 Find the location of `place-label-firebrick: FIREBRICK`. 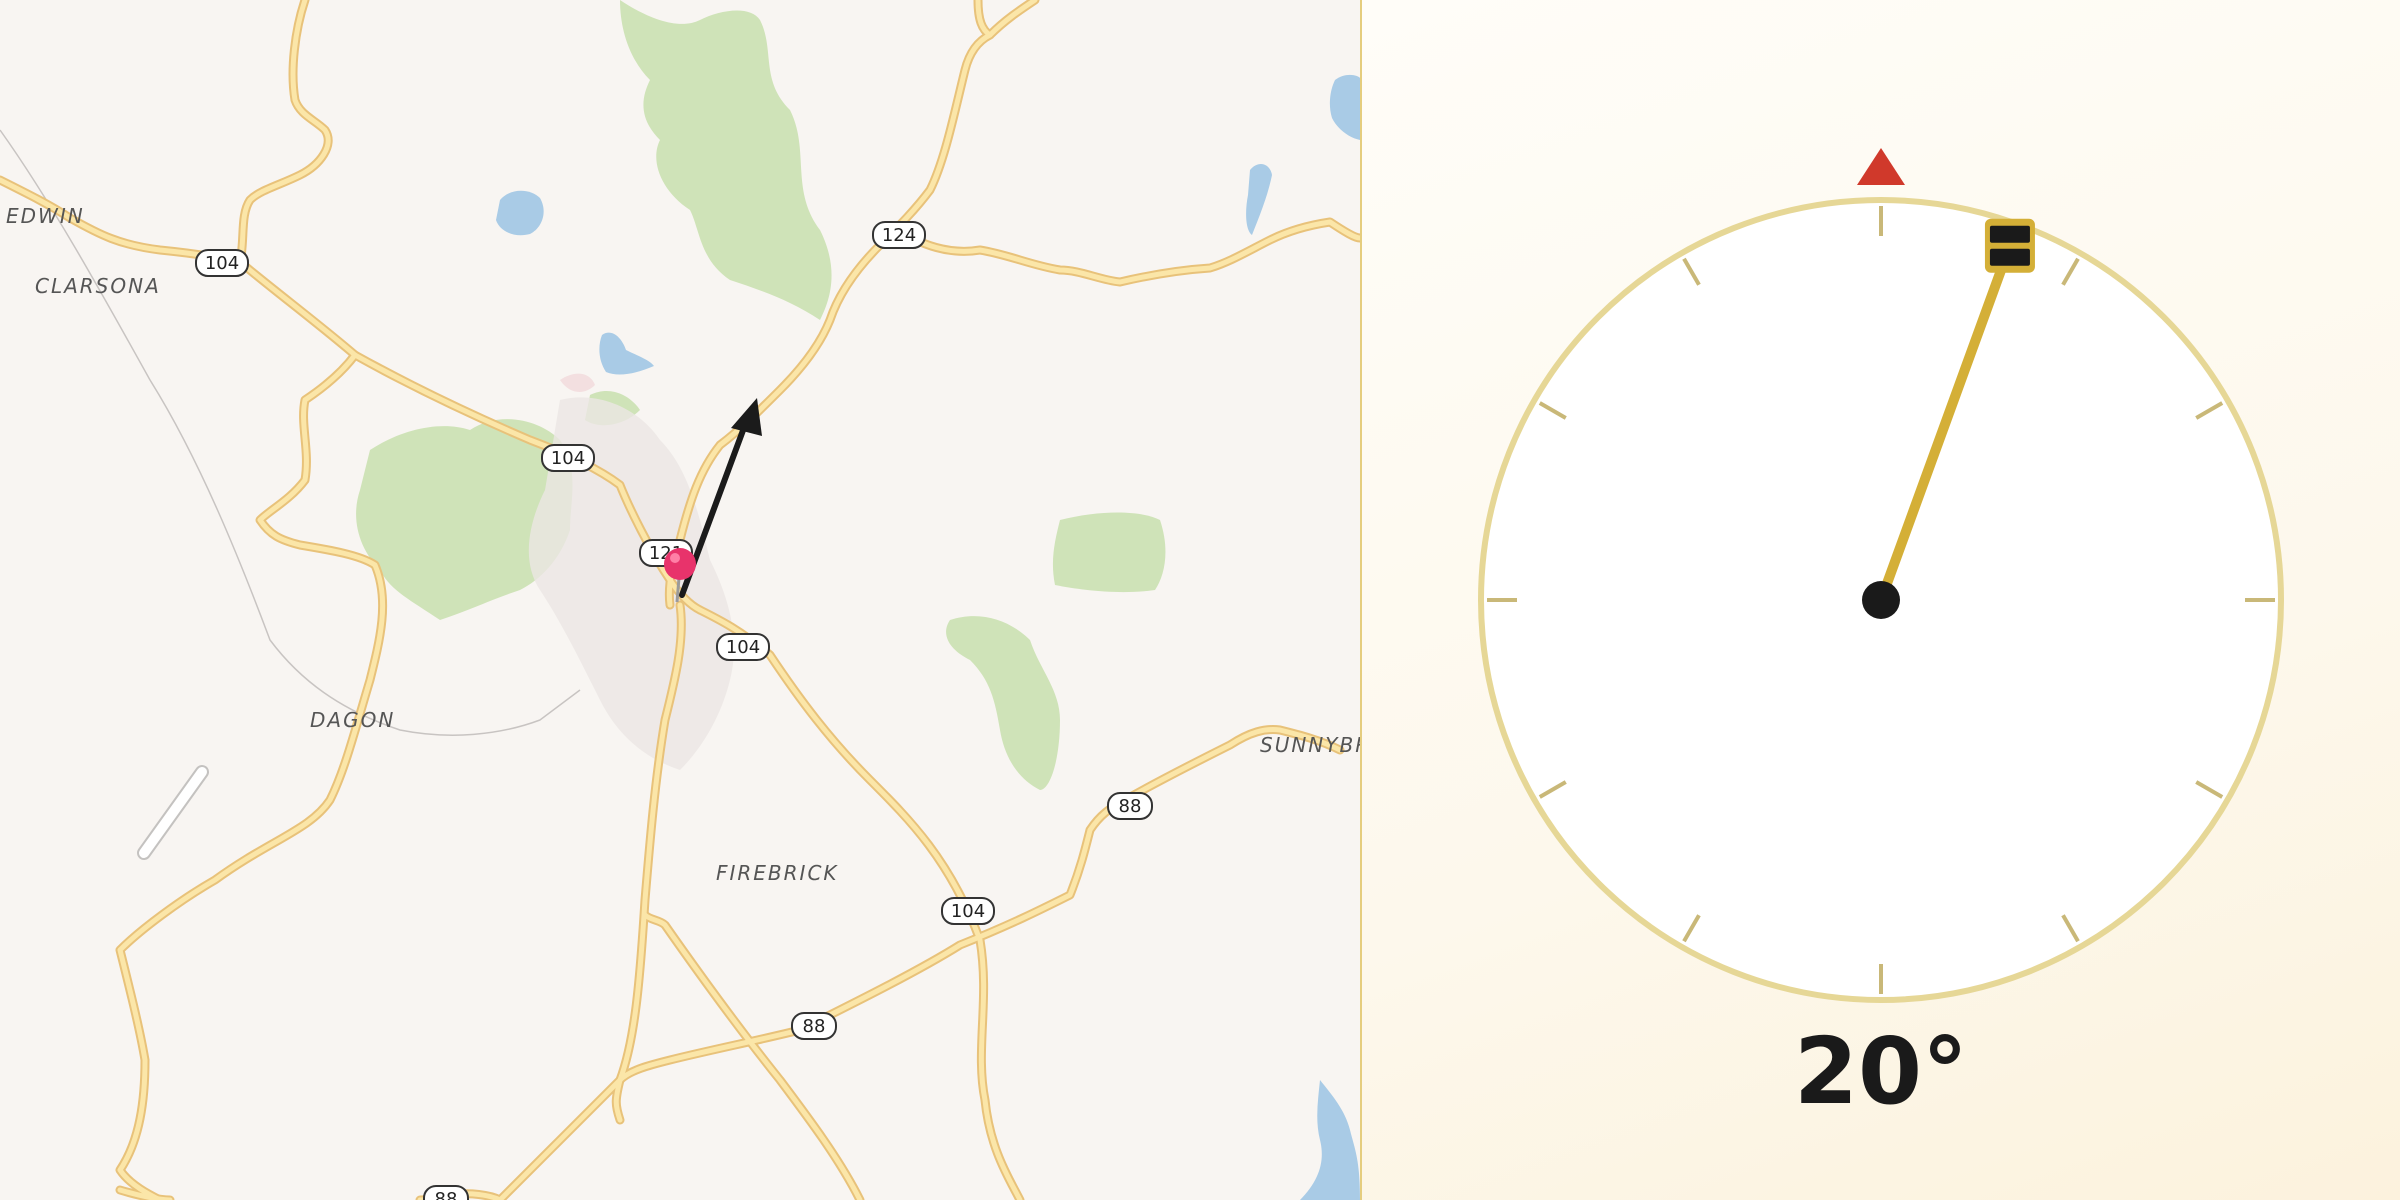

place-label-firebrick: FIREBRICK is located at coordinates (777, 873).